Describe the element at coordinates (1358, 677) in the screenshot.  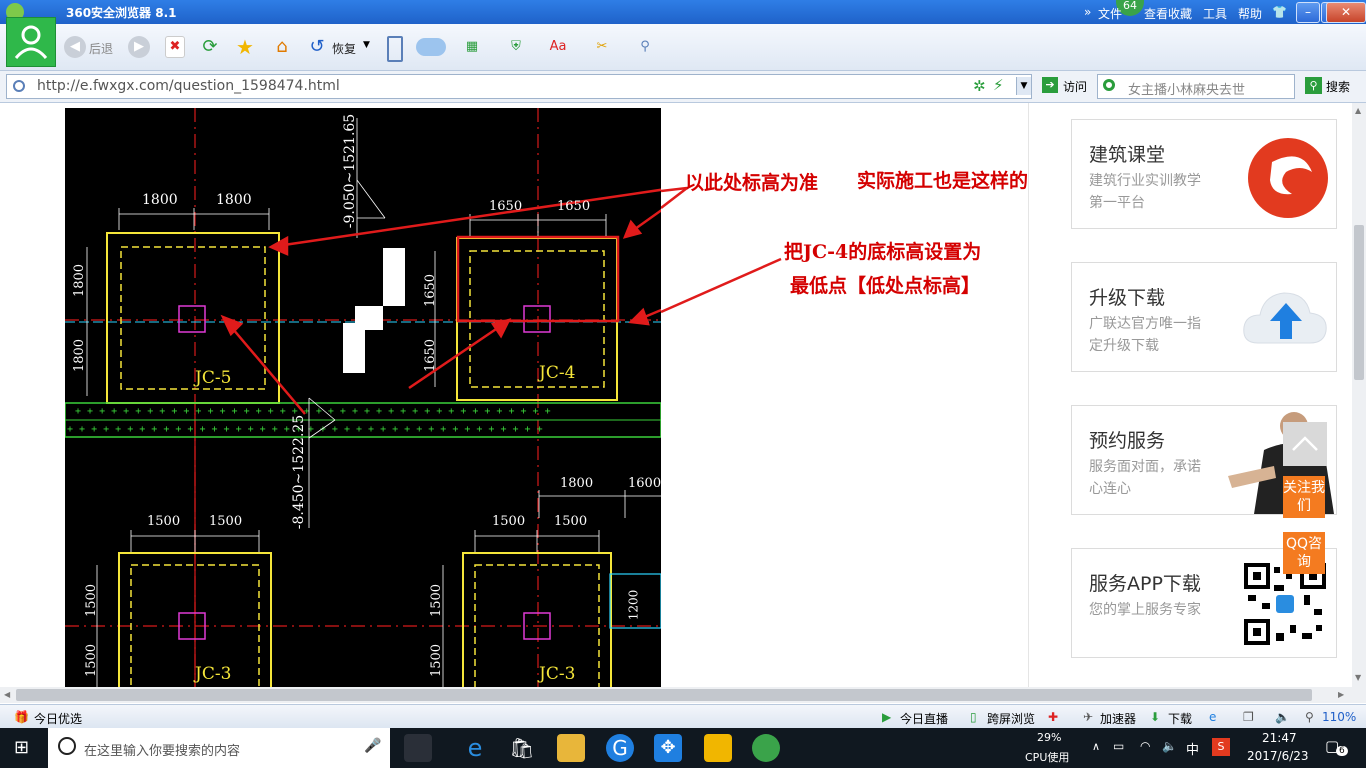
I see `scroll-down-icon: ▼` at that location.